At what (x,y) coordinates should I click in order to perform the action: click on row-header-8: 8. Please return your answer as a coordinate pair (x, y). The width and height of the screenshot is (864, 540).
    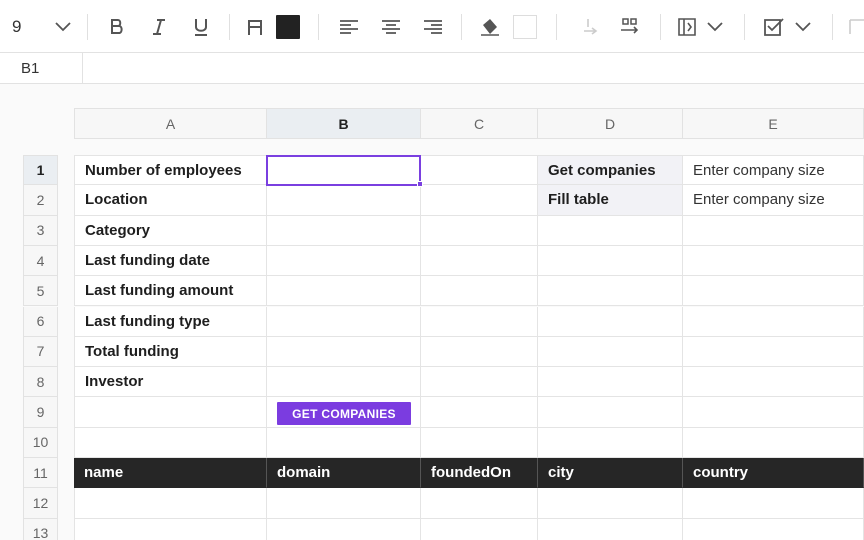
    Looking at the image, I should click on (40, 382).